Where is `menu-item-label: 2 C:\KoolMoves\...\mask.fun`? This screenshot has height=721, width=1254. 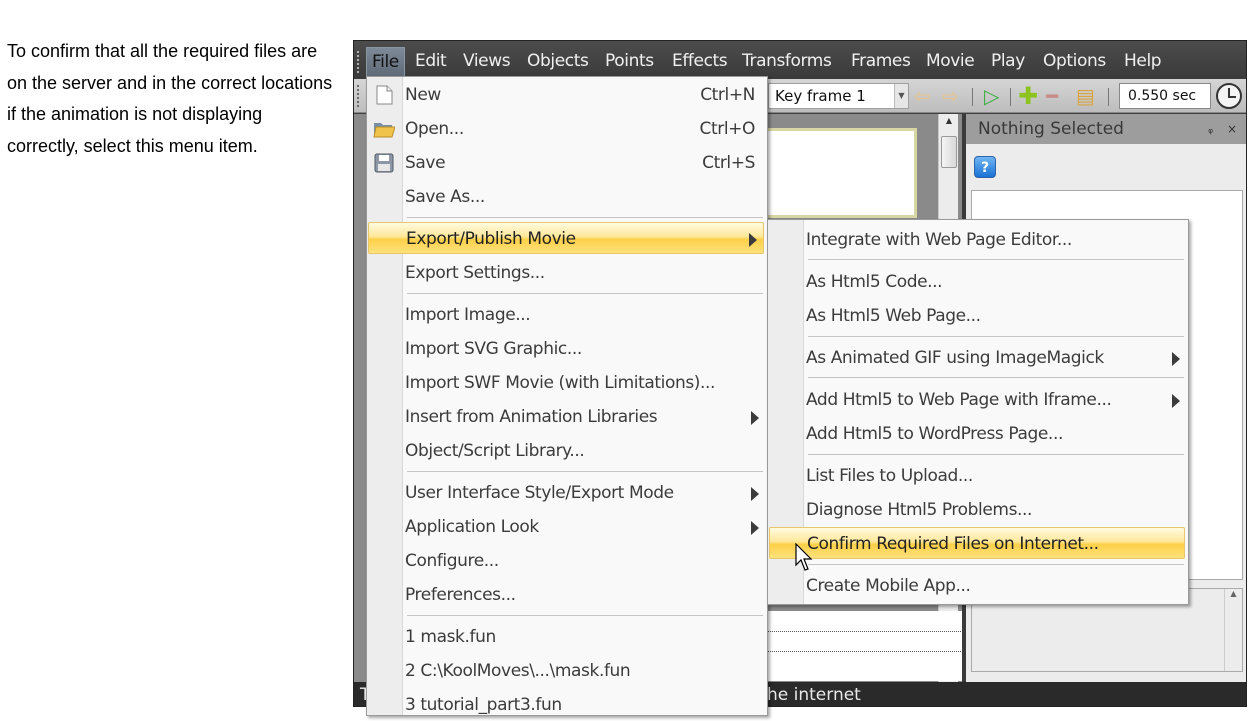 menu-item-label: 2 C:\KoolMoves\...\mask.fun is located at coordinates (518, 671).